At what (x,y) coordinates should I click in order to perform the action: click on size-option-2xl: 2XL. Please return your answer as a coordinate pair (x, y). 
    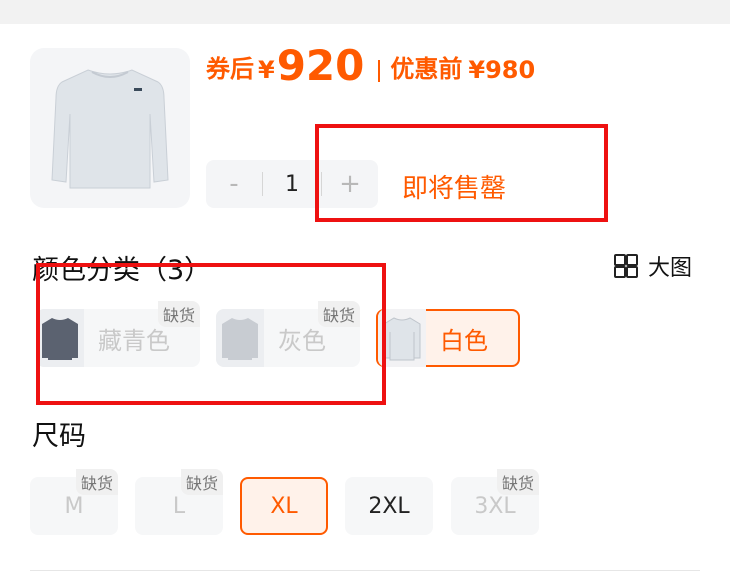
    Looking at the image, I should click on (389, 506).